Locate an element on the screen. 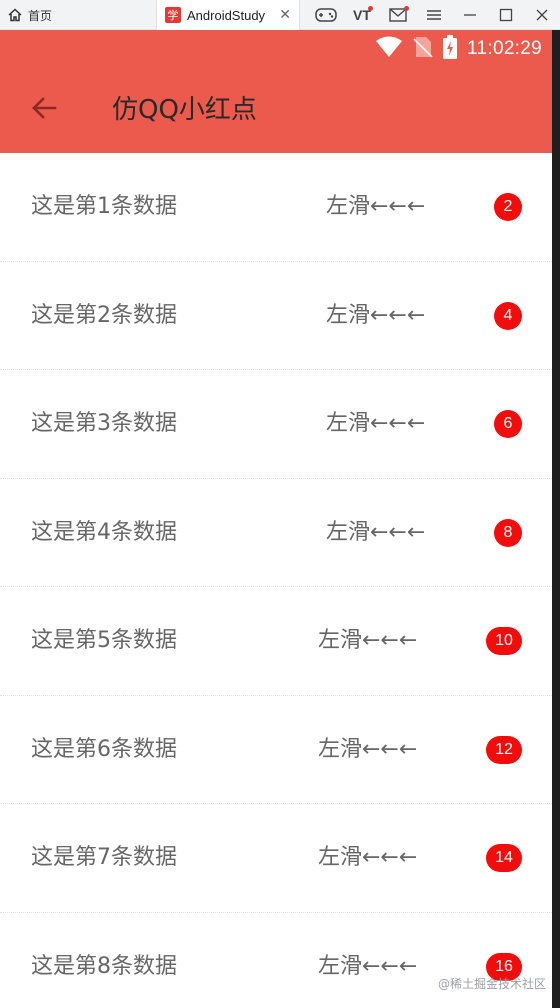 The image size is (560, 1008). no-sim-icon is located at coordinates (423, 49).